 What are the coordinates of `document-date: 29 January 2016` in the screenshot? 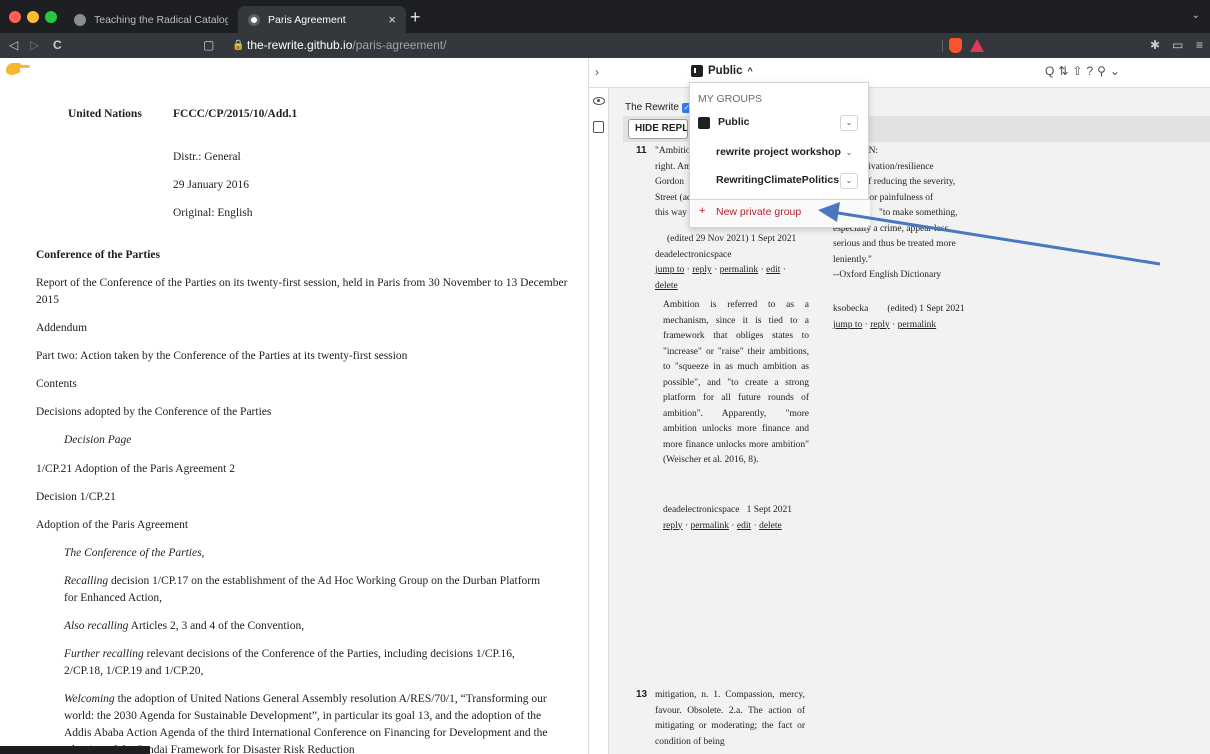 It's located at (211, 185).